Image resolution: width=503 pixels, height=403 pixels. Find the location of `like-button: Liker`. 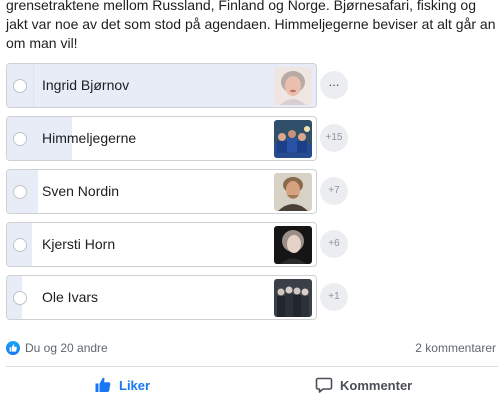

like-button: Liker is located at coordinates (122, 385).